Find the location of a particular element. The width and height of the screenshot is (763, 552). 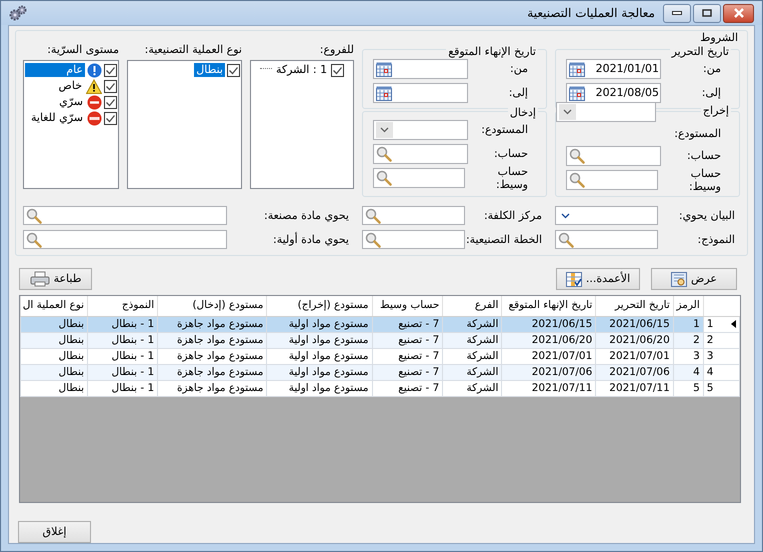

table-cell: مستودع مواد اولية is located at coordinates (319, 324).